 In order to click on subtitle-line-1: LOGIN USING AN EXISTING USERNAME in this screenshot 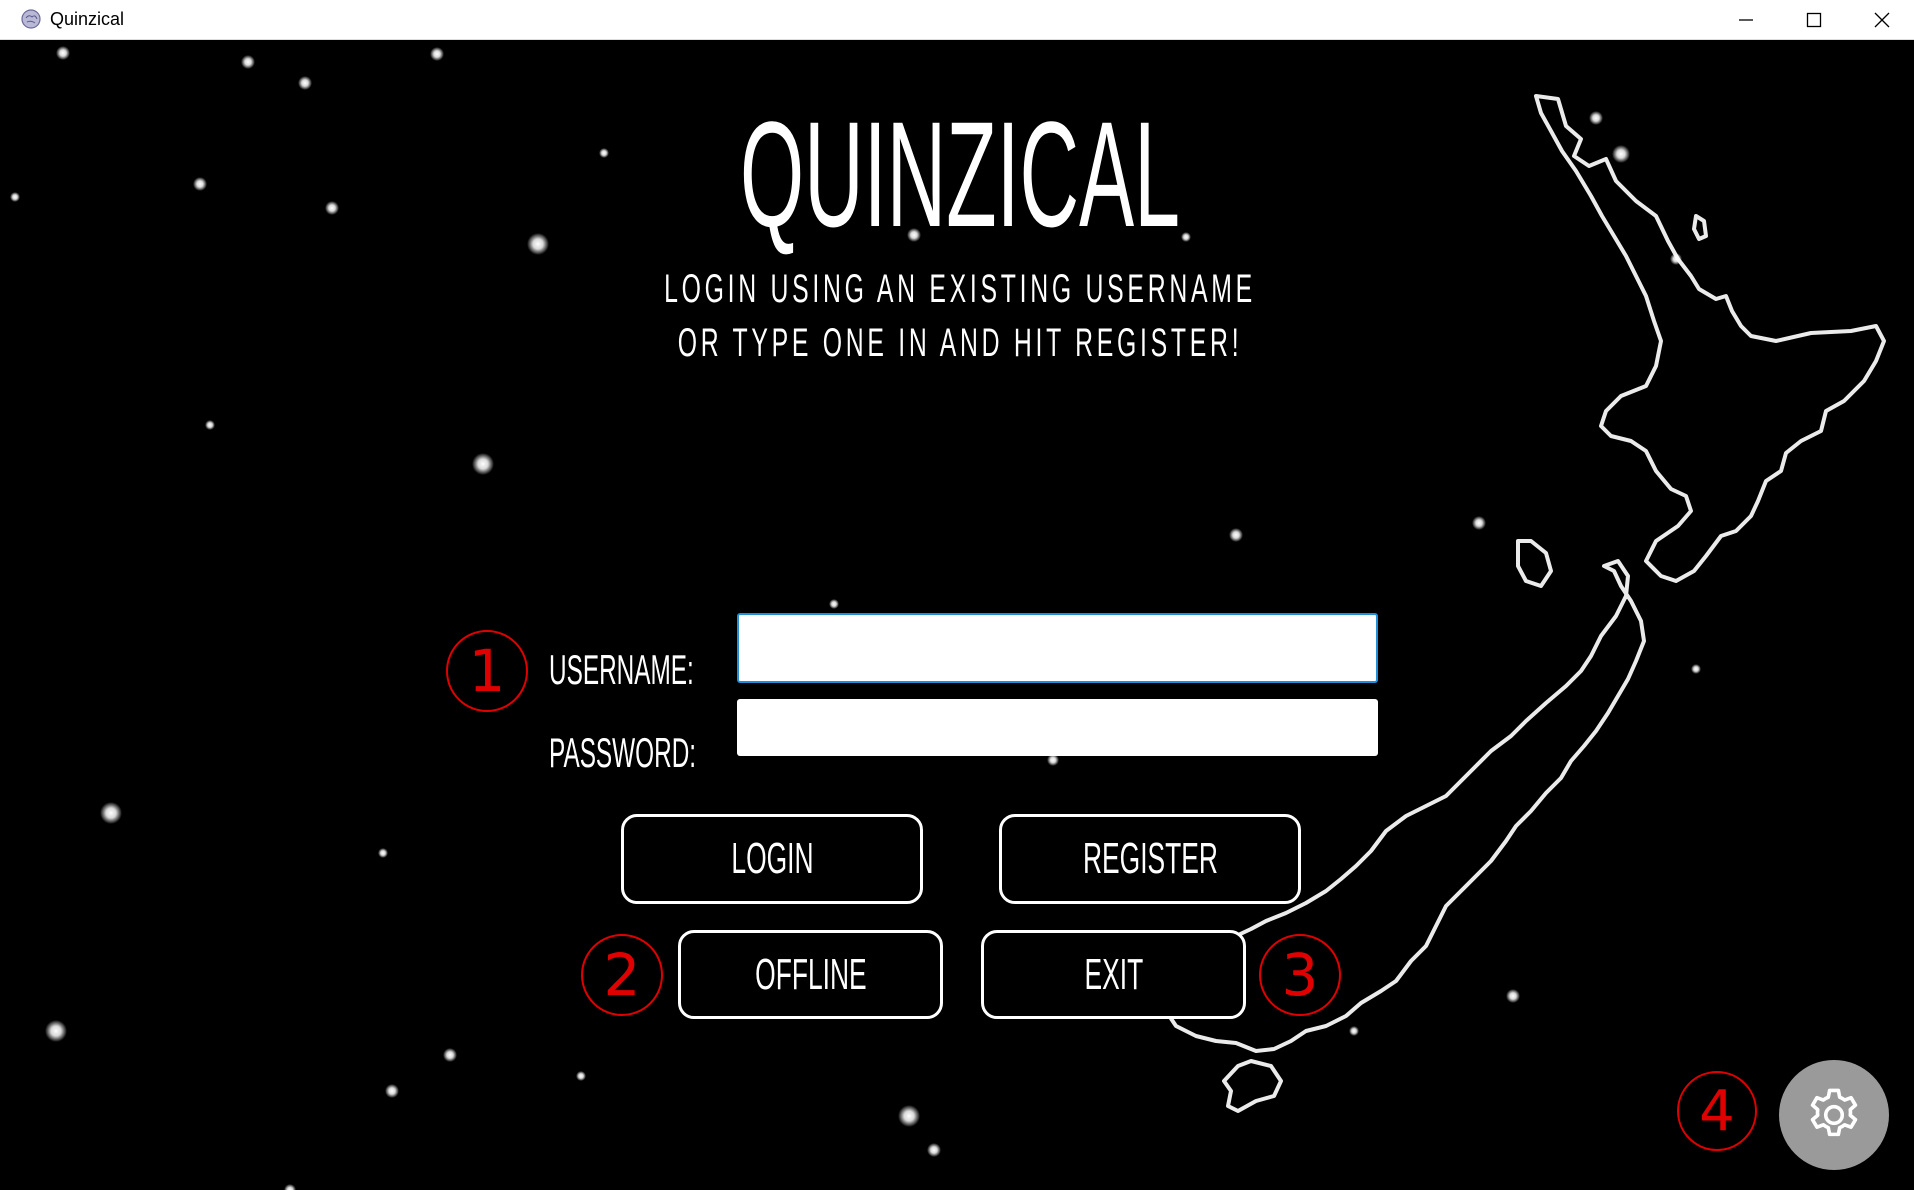, I will do `click(960, 289)`.